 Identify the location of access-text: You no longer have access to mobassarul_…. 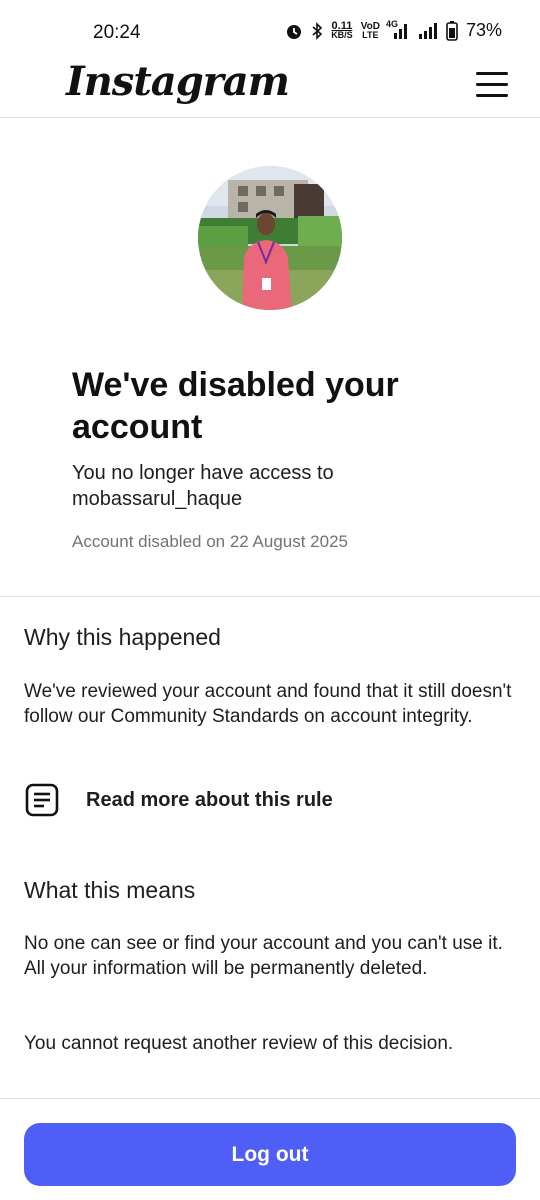
(203, 486).